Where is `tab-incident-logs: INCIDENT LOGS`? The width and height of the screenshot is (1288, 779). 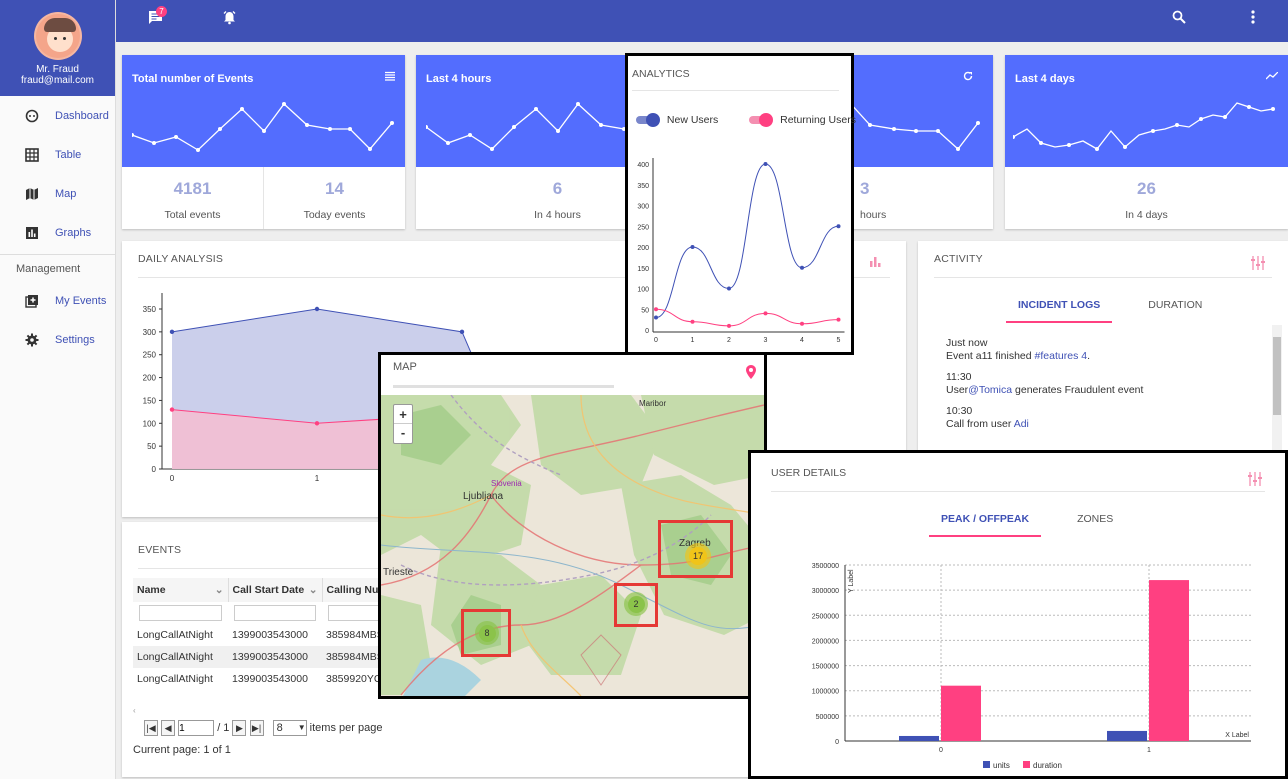 tab-incident-logs: INCIDENT LOGS is located at coordinates (1059, 311).